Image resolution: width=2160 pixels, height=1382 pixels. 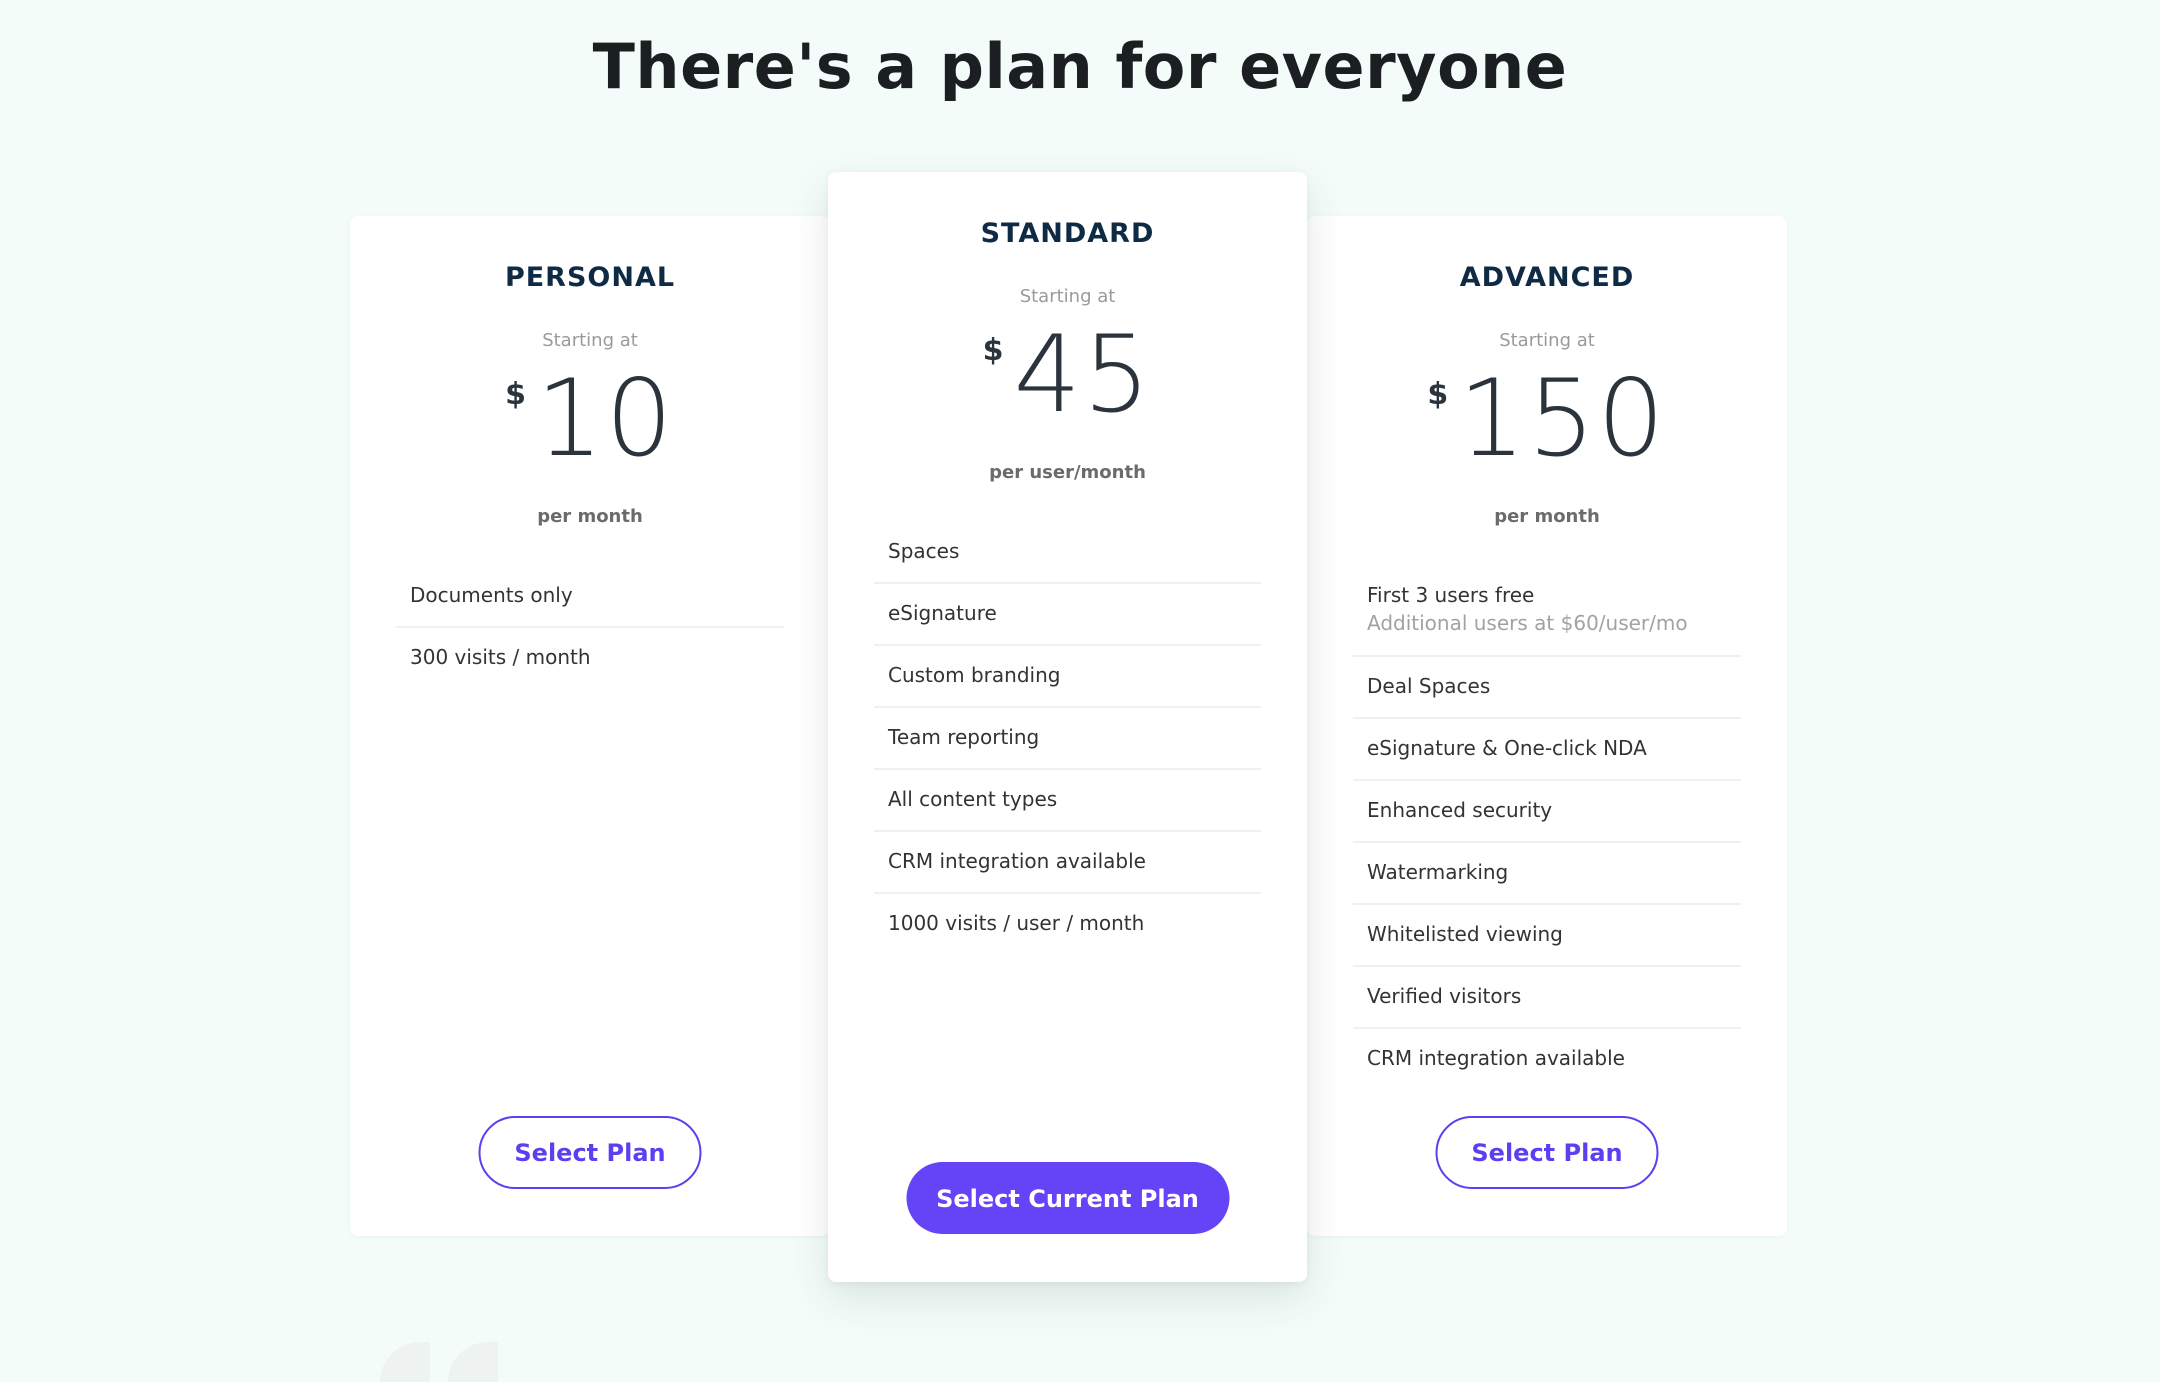 What do you see at coordinates (1067, 233) in the screenshot?
I see `plan-name: STANDARD` at bounding box center [1067, 233].